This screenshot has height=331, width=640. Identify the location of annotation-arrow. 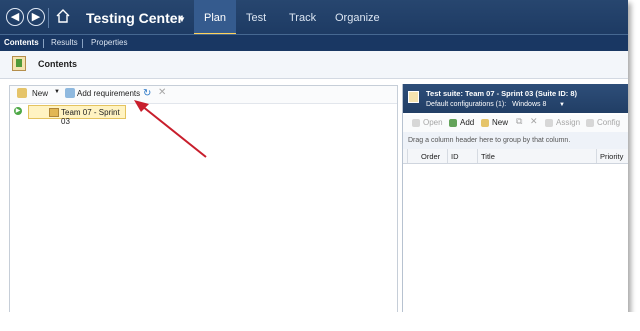
(170, 129).